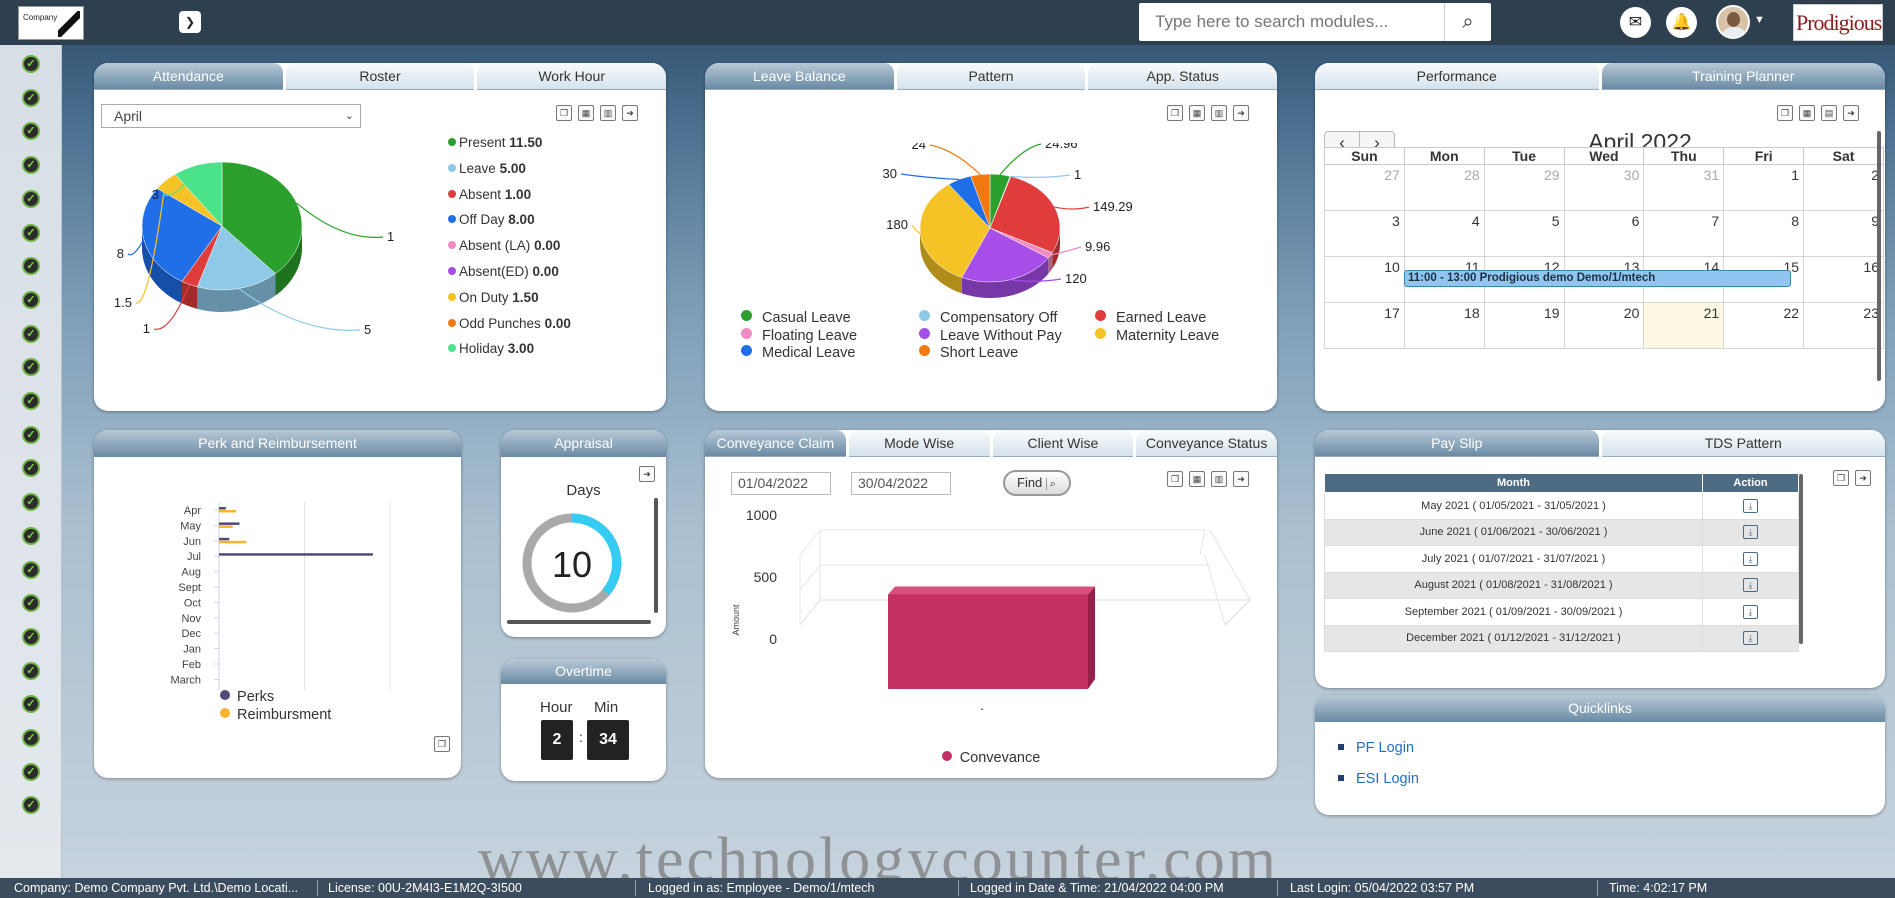 The height and width of the screenshot is (898, 1895). What do you see at coordinates (1037, 483) in the screenshot?
I see `find-button: Find ⌕` at bounding box center [1037, 483].